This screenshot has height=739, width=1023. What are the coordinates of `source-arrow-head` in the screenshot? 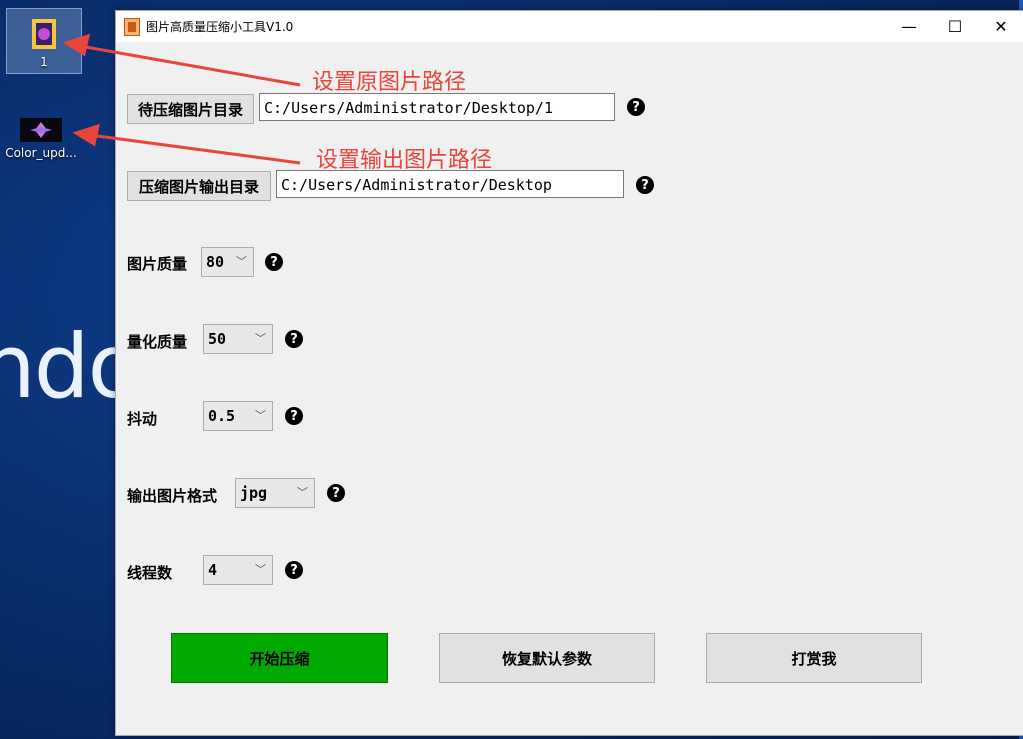 It's located at (76, 45).